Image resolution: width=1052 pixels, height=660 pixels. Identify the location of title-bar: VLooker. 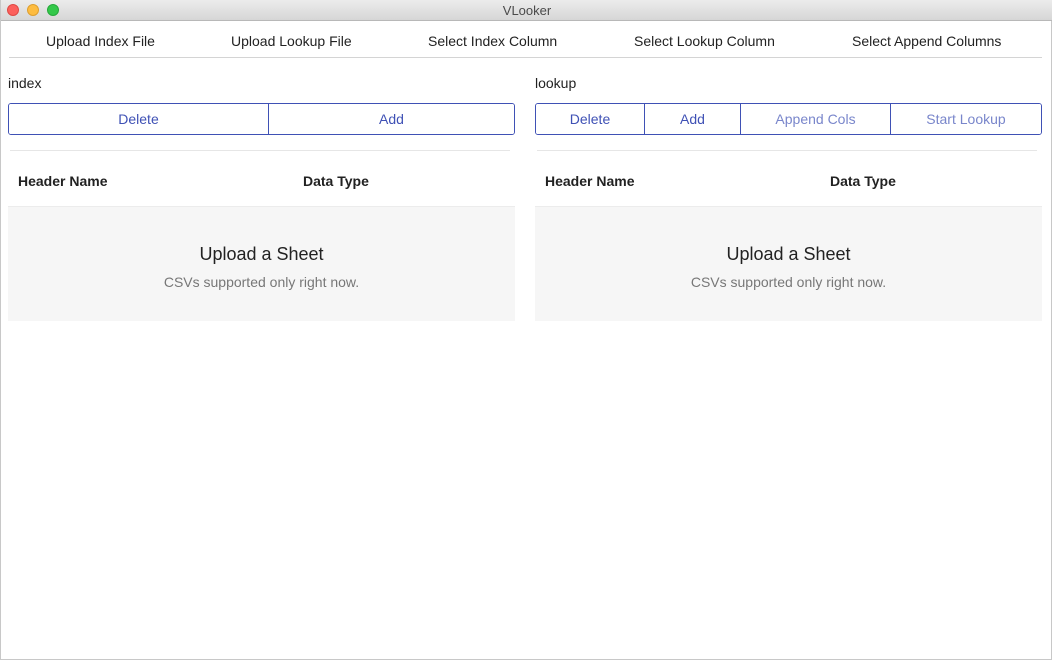
(526, 10).